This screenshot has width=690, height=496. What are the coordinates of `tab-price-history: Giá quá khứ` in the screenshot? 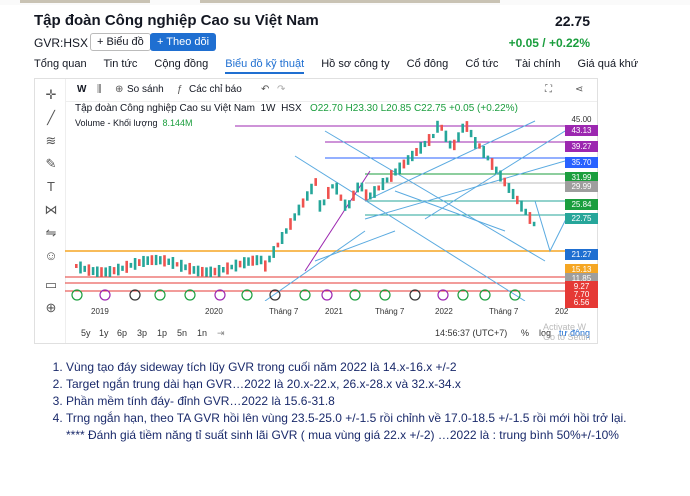 It's located at (608, 64).